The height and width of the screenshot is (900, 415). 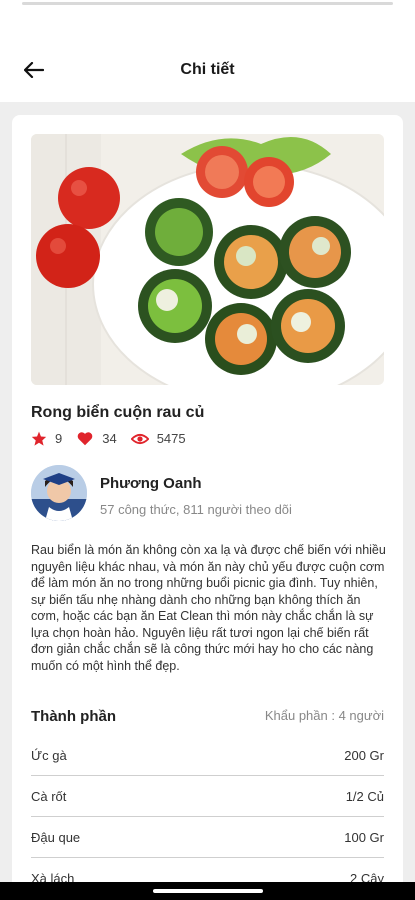 I want to click on views-stat: 5475, so click(x=158, y=438).